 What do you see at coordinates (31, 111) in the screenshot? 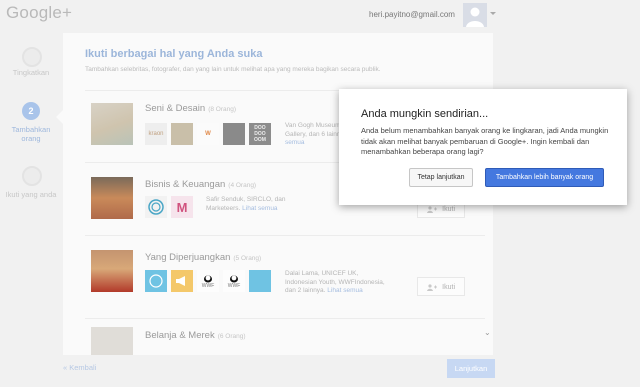
I see `step-2-number: 2` at bounding box center [31, 111].